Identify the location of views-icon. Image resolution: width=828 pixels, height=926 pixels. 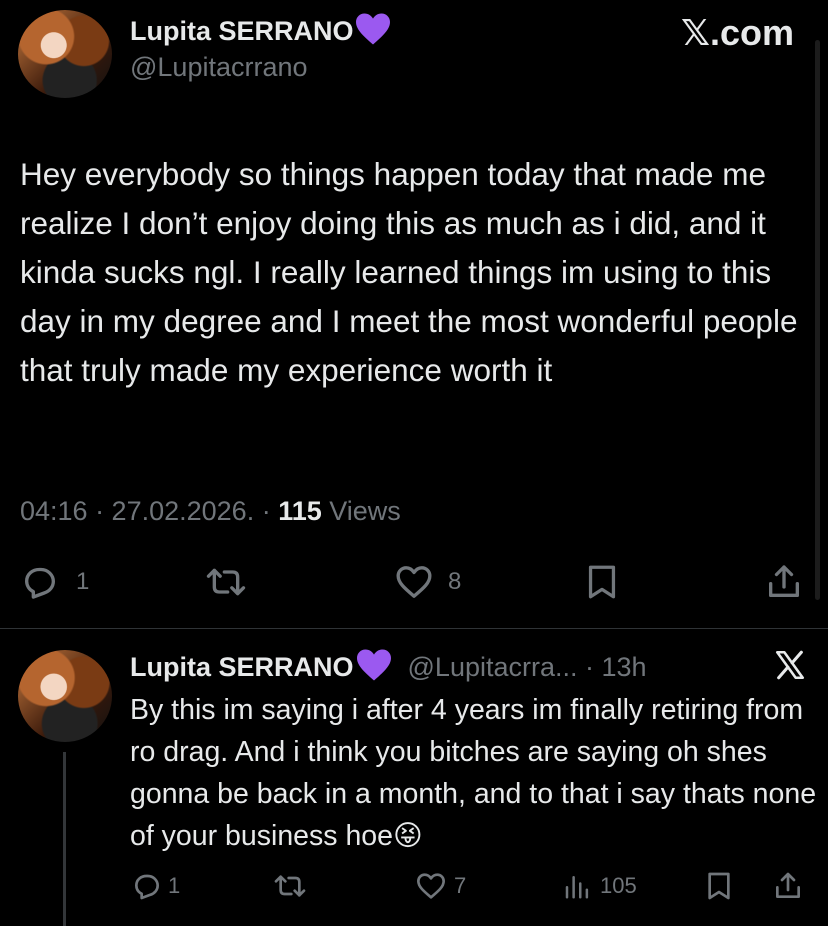
(577, 887).